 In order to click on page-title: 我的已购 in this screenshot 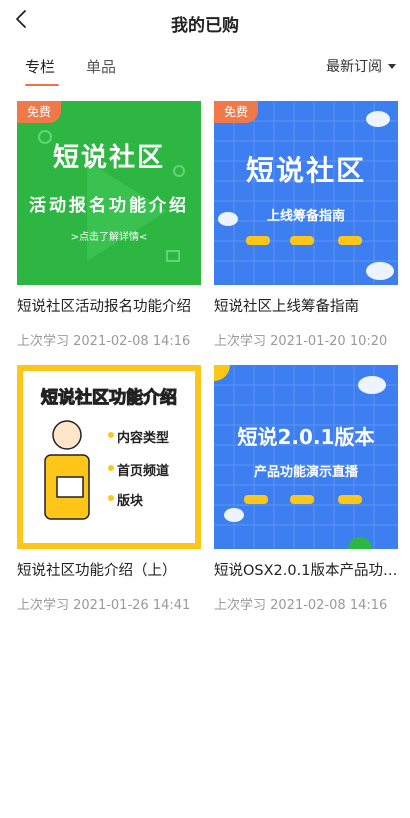, I will do `click(205, 26)`.